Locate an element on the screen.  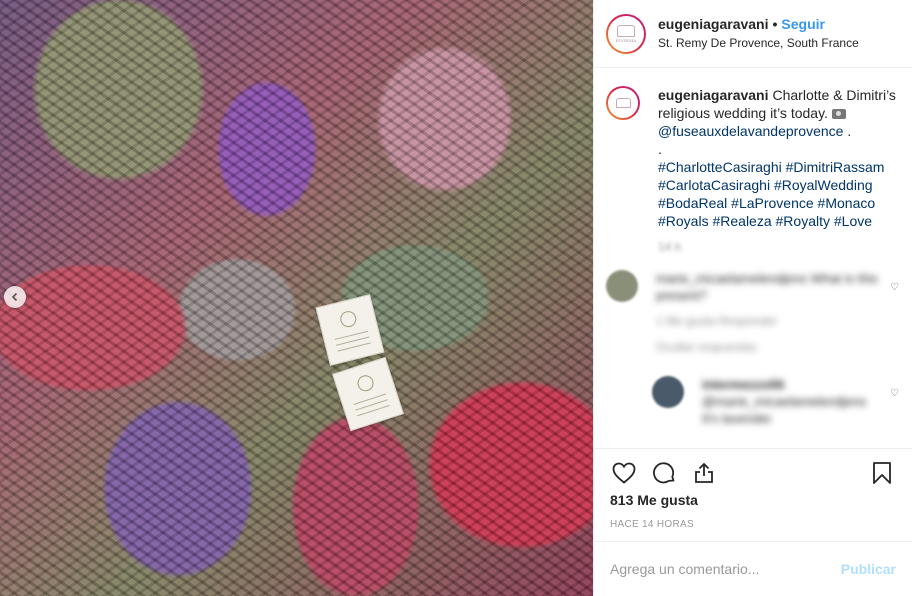
likes-count: 813 Me gusta is located at coordinates (654, 500).